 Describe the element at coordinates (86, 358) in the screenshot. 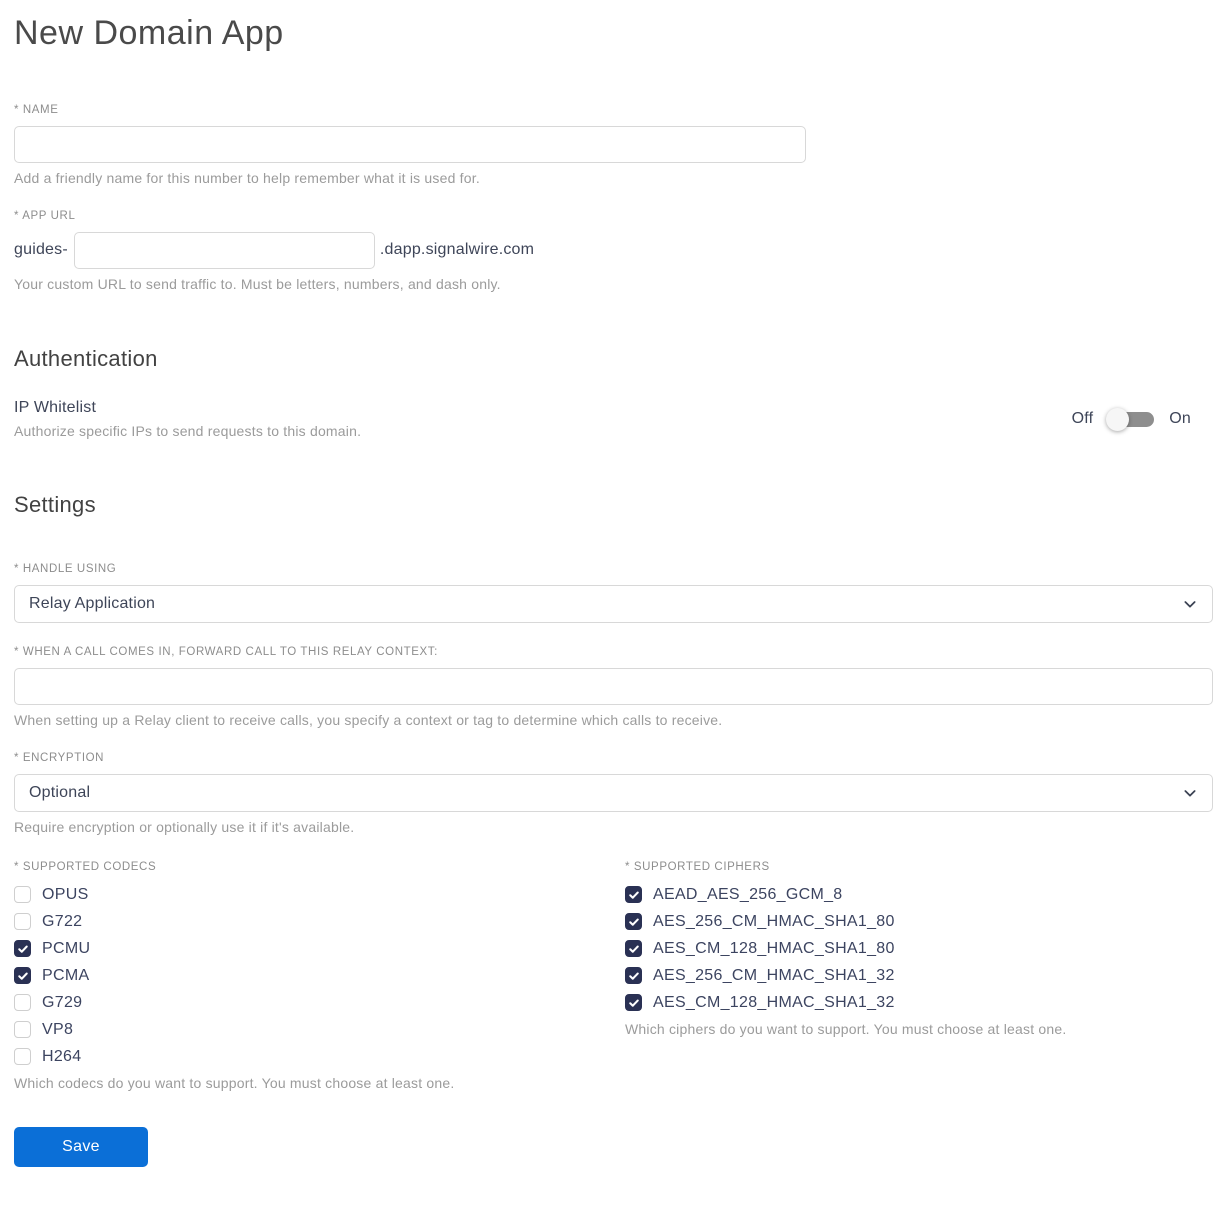

I see `authentication-heading: Authentication` at that location.